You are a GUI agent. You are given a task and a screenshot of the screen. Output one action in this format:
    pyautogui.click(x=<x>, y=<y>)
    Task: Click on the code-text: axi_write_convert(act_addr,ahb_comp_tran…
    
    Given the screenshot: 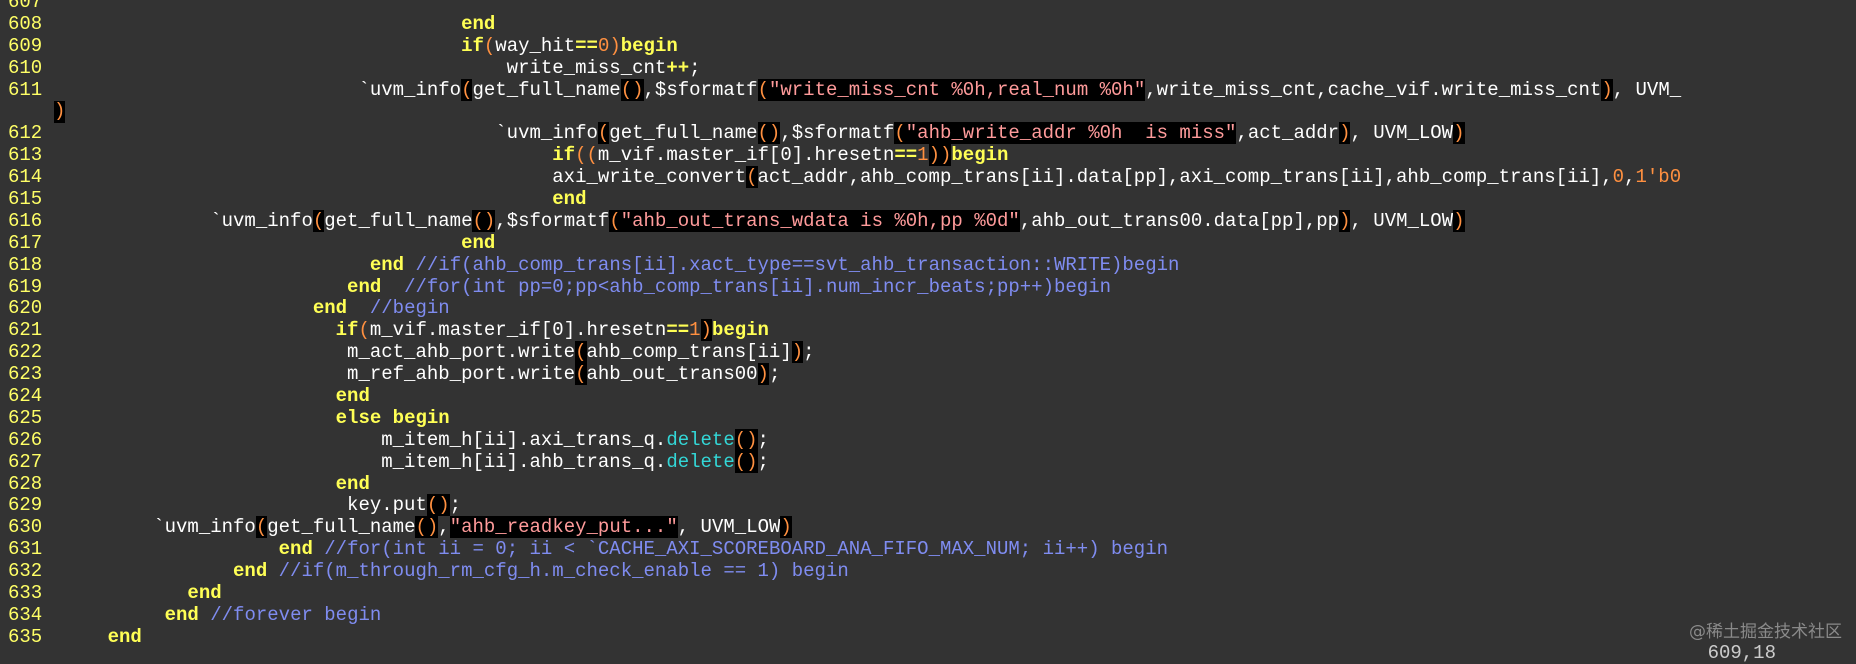 What is the action you would take?
    pyautogui.click(x=871, y=177)
    